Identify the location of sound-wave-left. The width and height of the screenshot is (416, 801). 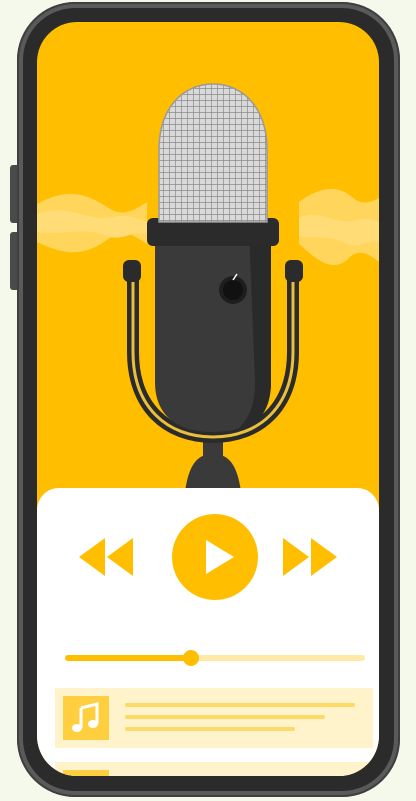
(92, 223).